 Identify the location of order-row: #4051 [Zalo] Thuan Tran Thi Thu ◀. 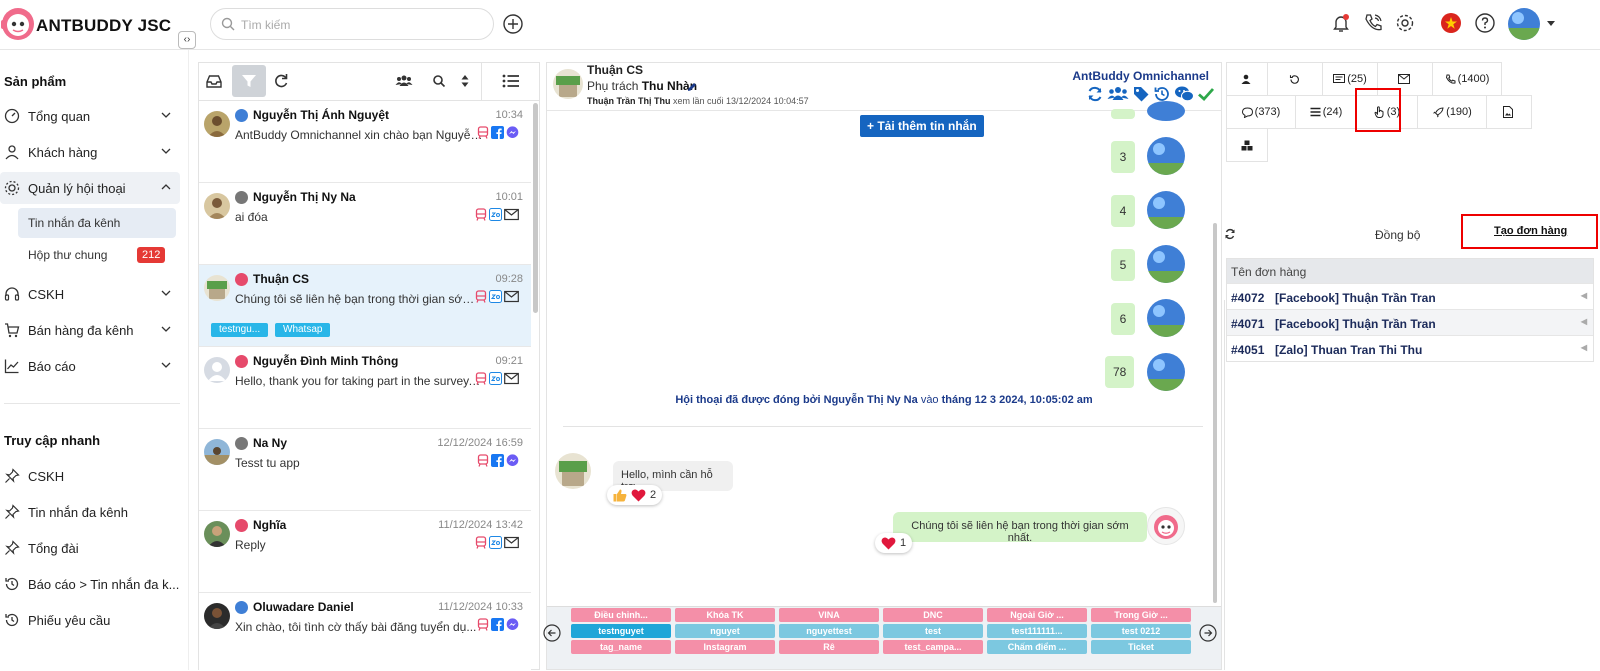
(1410, 348).